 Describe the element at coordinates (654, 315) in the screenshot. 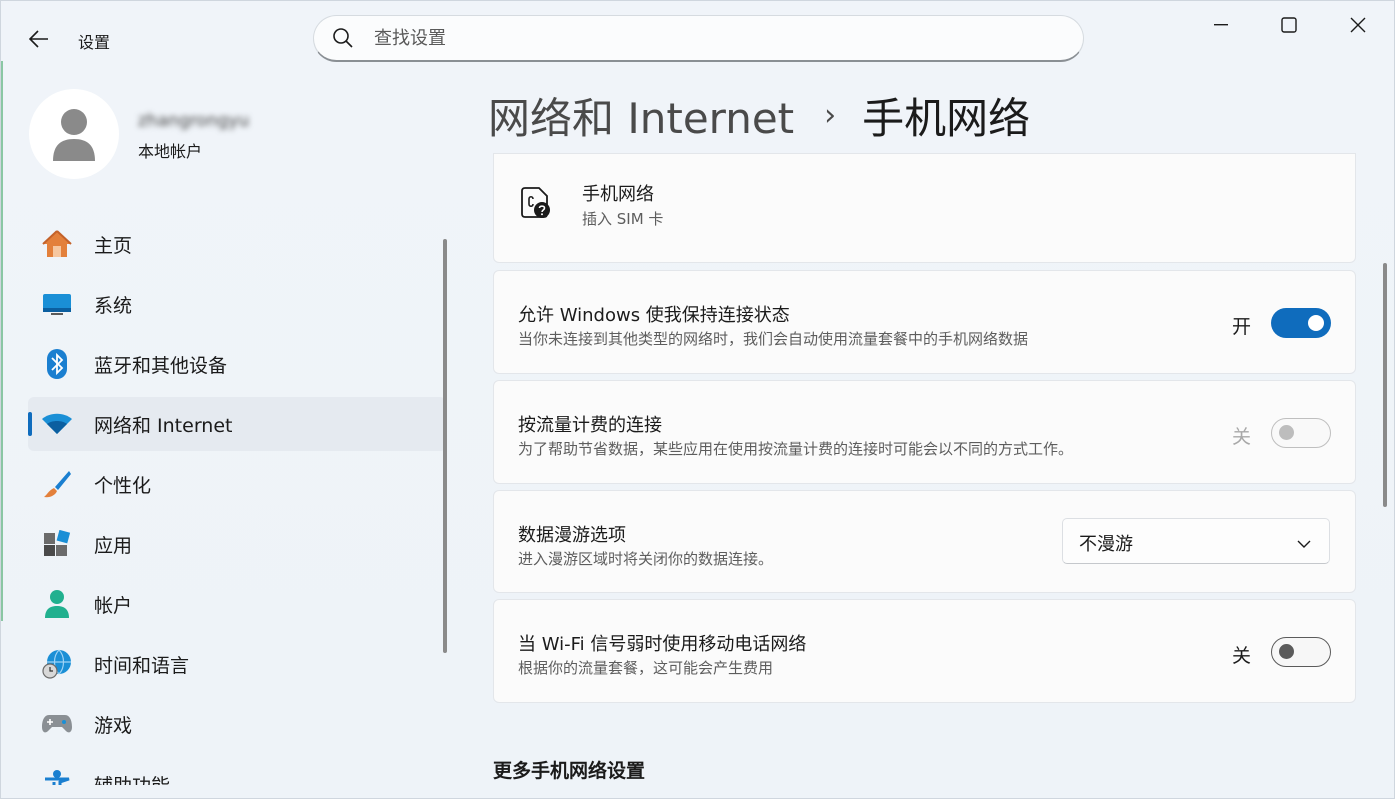

I see `keep-connected-title: 允许 Windows 使我保持连接状态` at that location.